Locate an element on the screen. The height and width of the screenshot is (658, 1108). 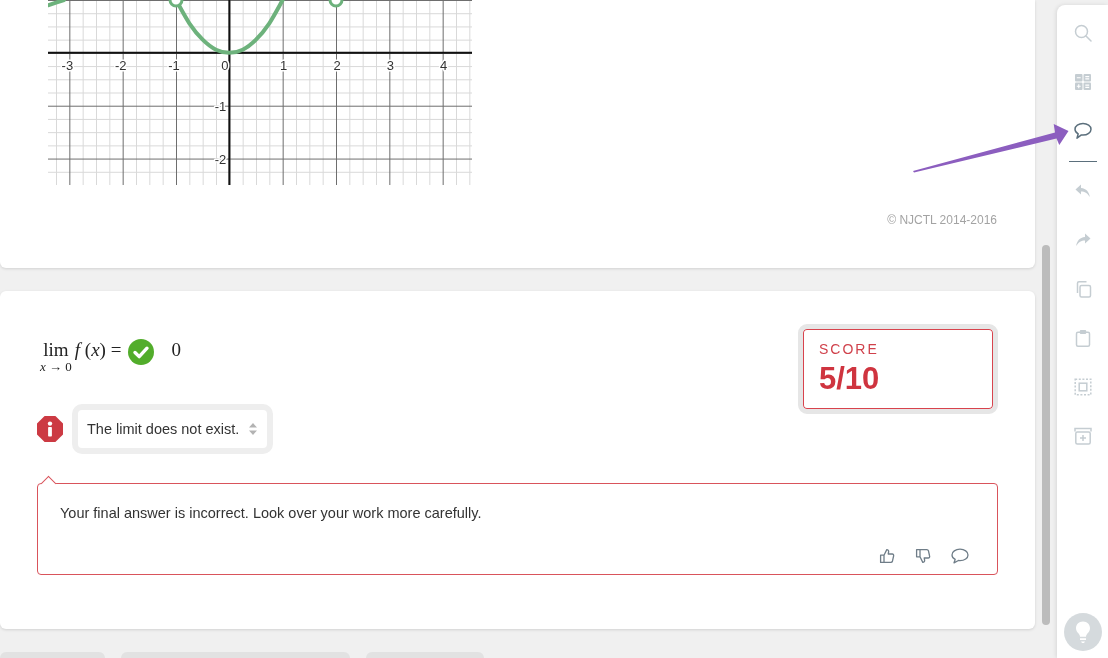
math-expression: f (x) = is located at coordinates (98, 350).